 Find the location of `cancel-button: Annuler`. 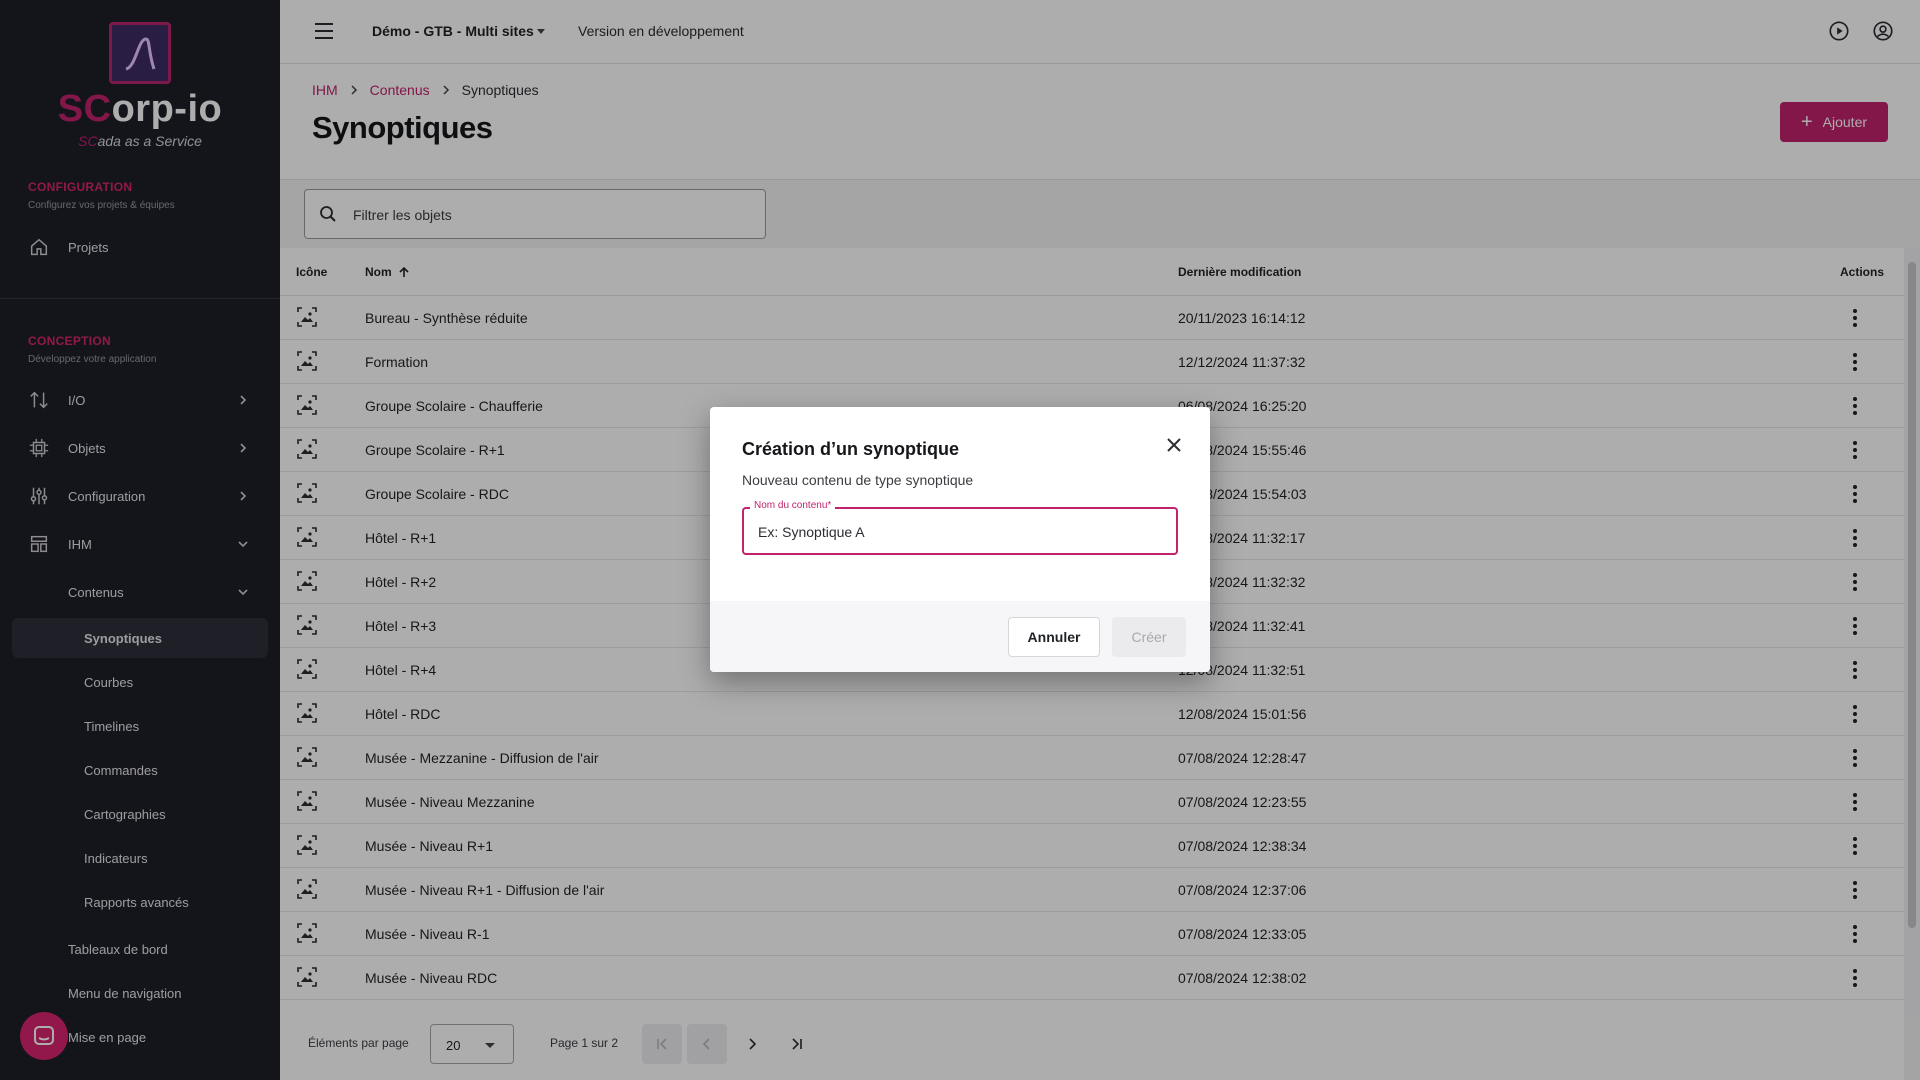

cancel-button: Annuler is located at coordinates (1054, 637).